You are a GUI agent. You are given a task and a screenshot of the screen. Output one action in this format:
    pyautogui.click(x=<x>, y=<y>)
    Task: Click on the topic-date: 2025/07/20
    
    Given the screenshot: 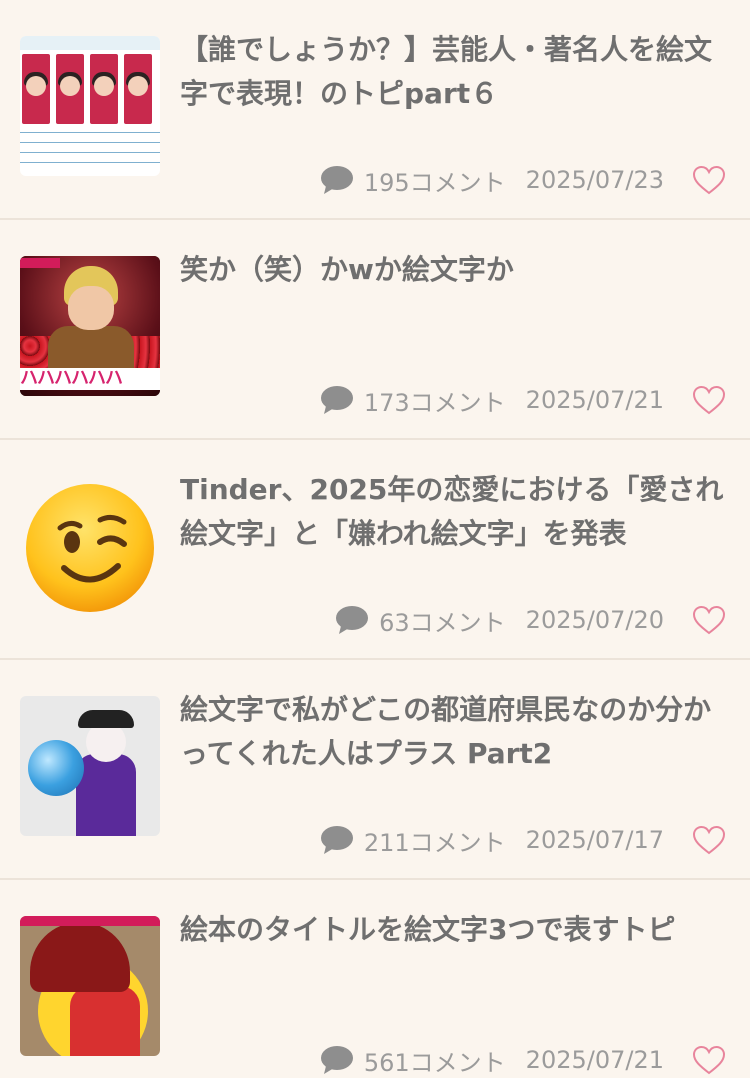 What is the action you would take?
    pyautogui.click(x=594, y=620)
    